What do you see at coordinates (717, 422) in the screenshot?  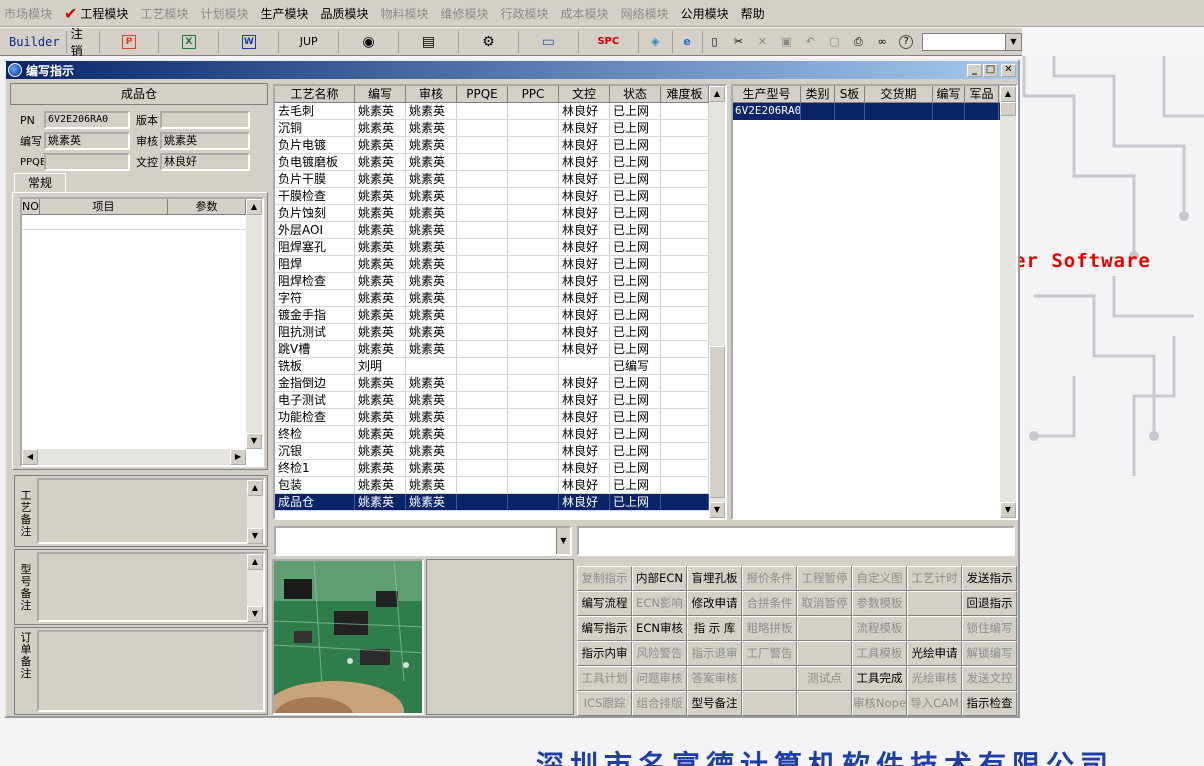 I see `process-scroll-thumb` at bounding box center [717, 422].